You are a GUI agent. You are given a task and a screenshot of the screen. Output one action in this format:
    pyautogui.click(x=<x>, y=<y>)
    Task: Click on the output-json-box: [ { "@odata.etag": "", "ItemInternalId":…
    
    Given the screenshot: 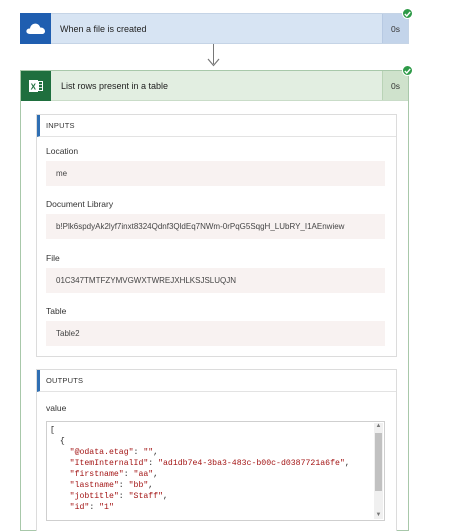 What is the action you would take?
    pyautogui.click(x=215, y=471)
    